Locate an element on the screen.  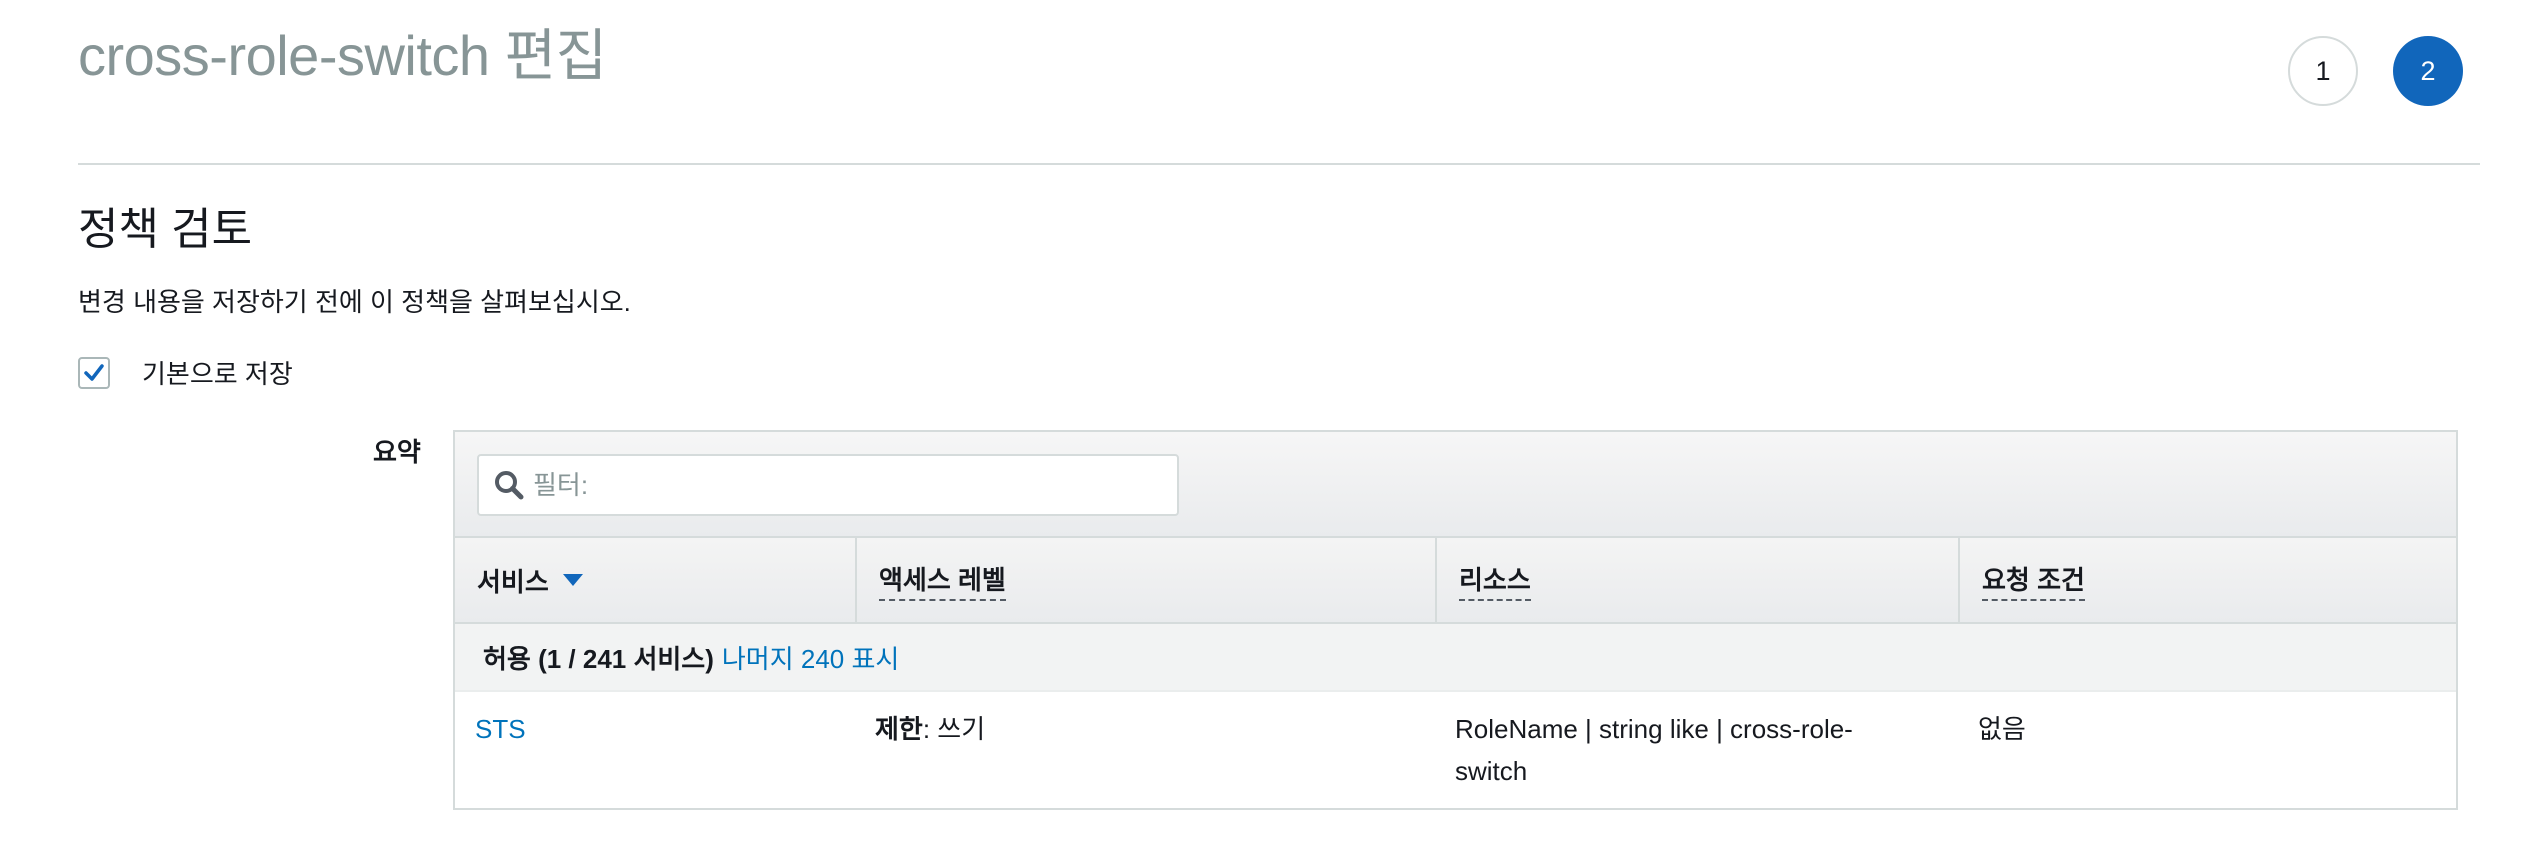
save-as-default-checkbox is located at coordinates (94, 373).